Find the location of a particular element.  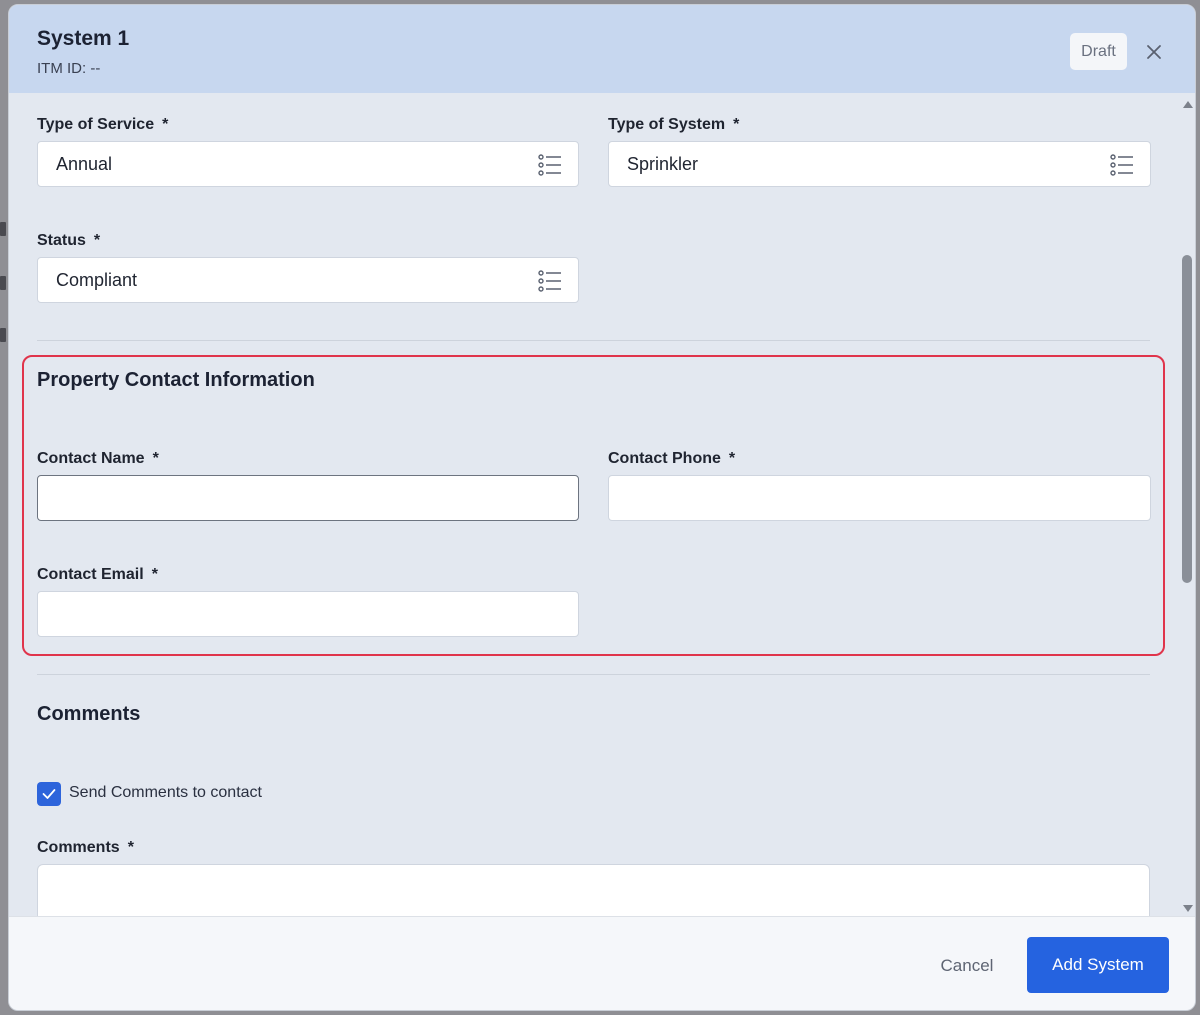

type-of-service-select: Annual is located at coordinates (308, 164).